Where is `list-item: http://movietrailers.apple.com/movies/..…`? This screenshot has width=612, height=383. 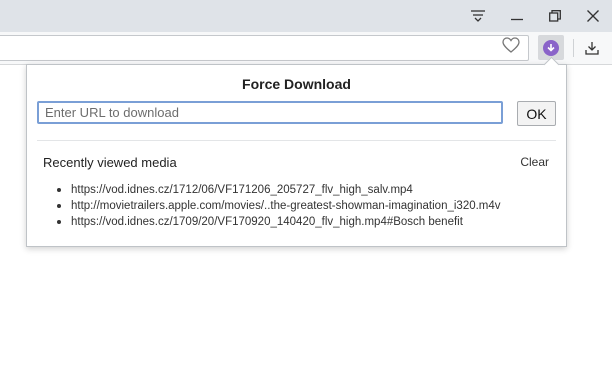 list-item: http://movietrailers.apple.com/movies/..… is located at coordinates (279, 206).